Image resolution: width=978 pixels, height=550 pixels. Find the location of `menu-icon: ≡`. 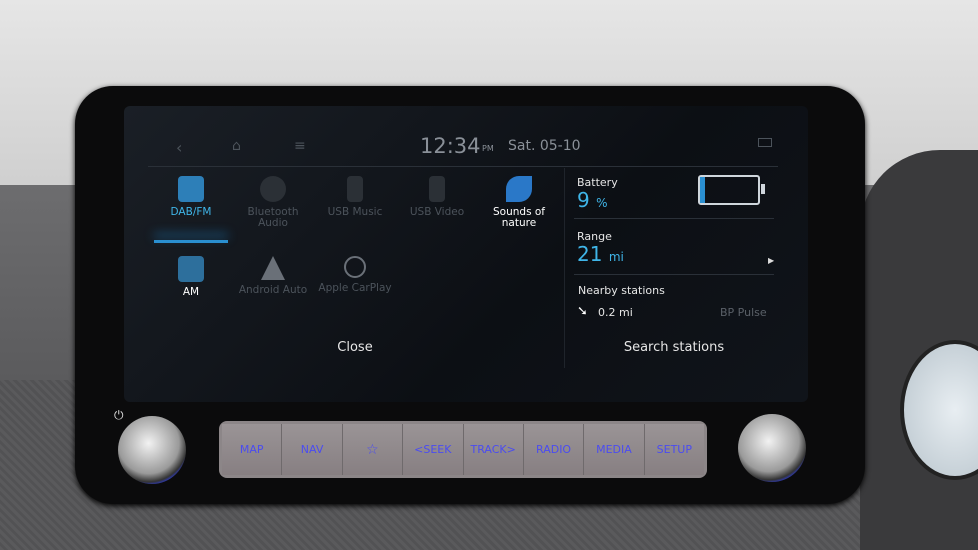

menu-icon: ≡ is located at coordinates (300, 146).